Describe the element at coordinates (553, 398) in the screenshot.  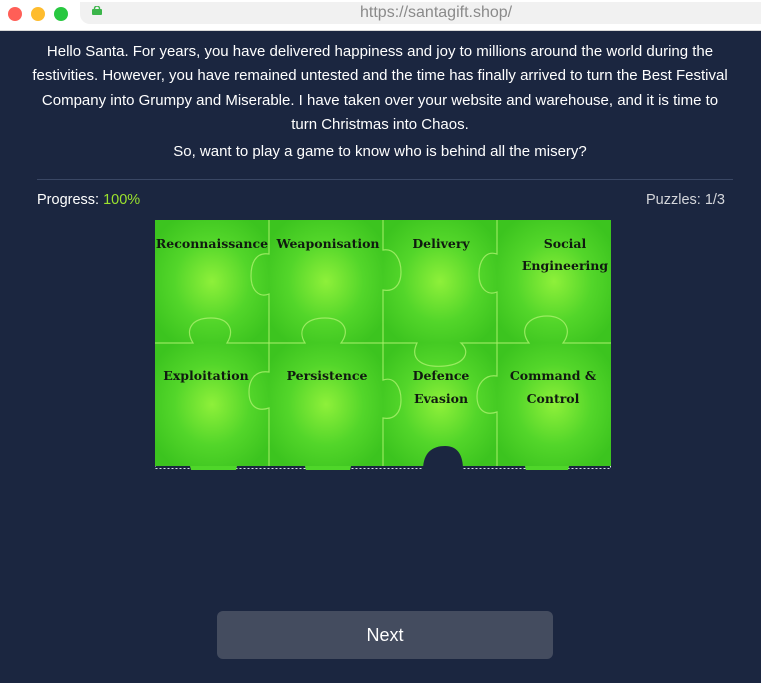
I see `piece-label: Control` at that location.